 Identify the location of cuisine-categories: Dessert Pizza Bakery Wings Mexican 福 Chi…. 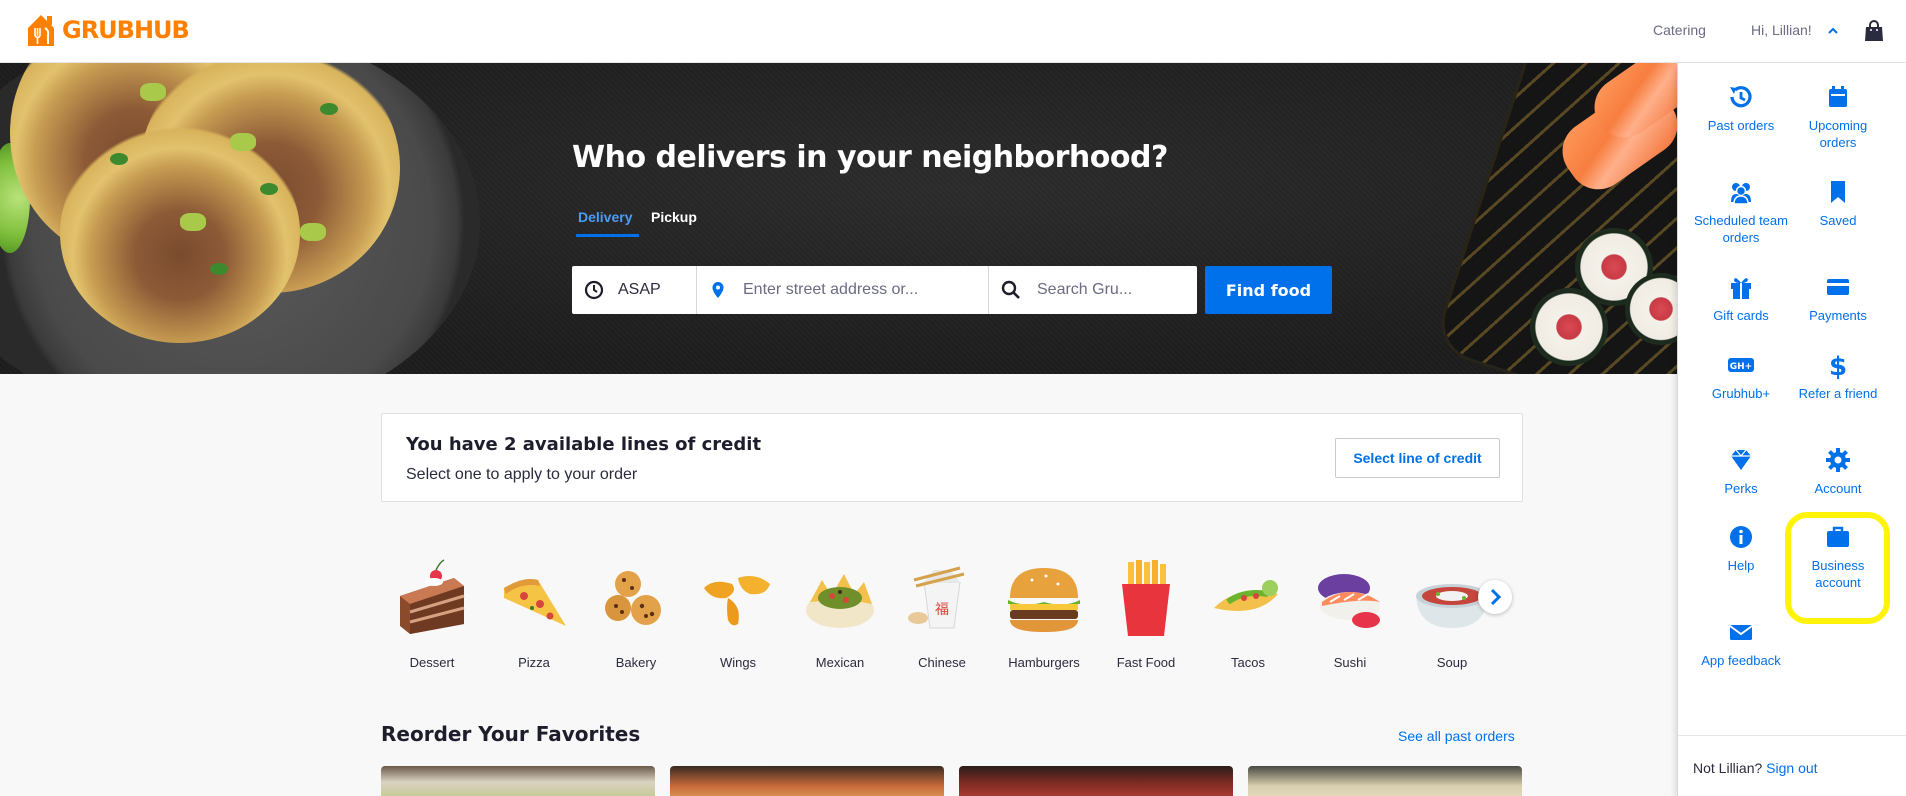
(952, 614).